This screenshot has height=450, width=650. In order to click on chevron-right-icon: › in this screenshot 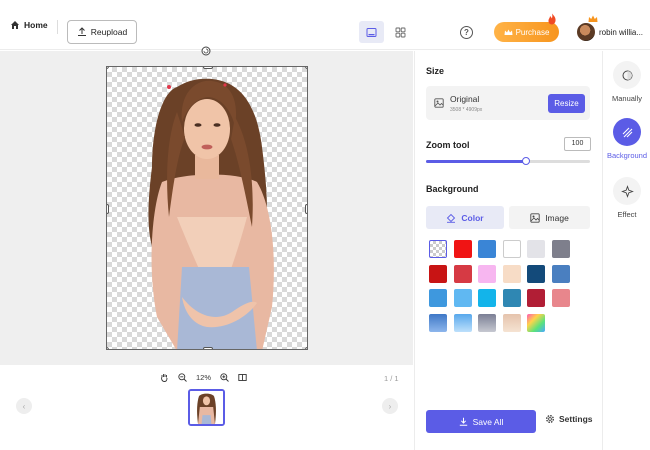, I will do `click(390, 406)`.